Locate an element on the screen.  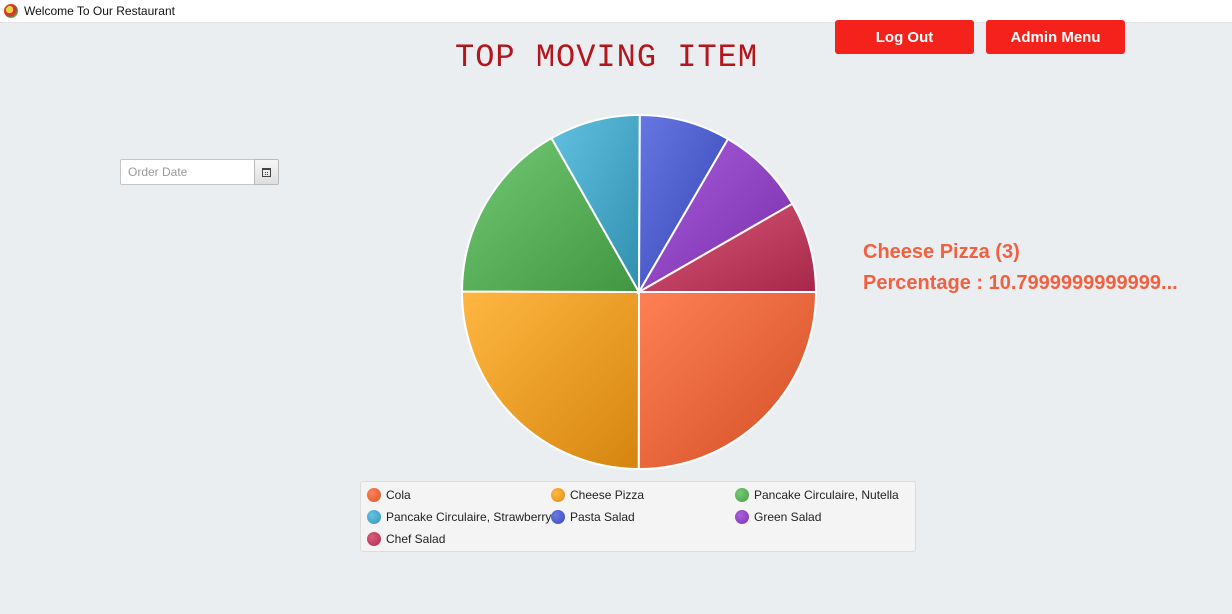
admin-menu-button: Admin Menu is located at coordinates (1055, 37).